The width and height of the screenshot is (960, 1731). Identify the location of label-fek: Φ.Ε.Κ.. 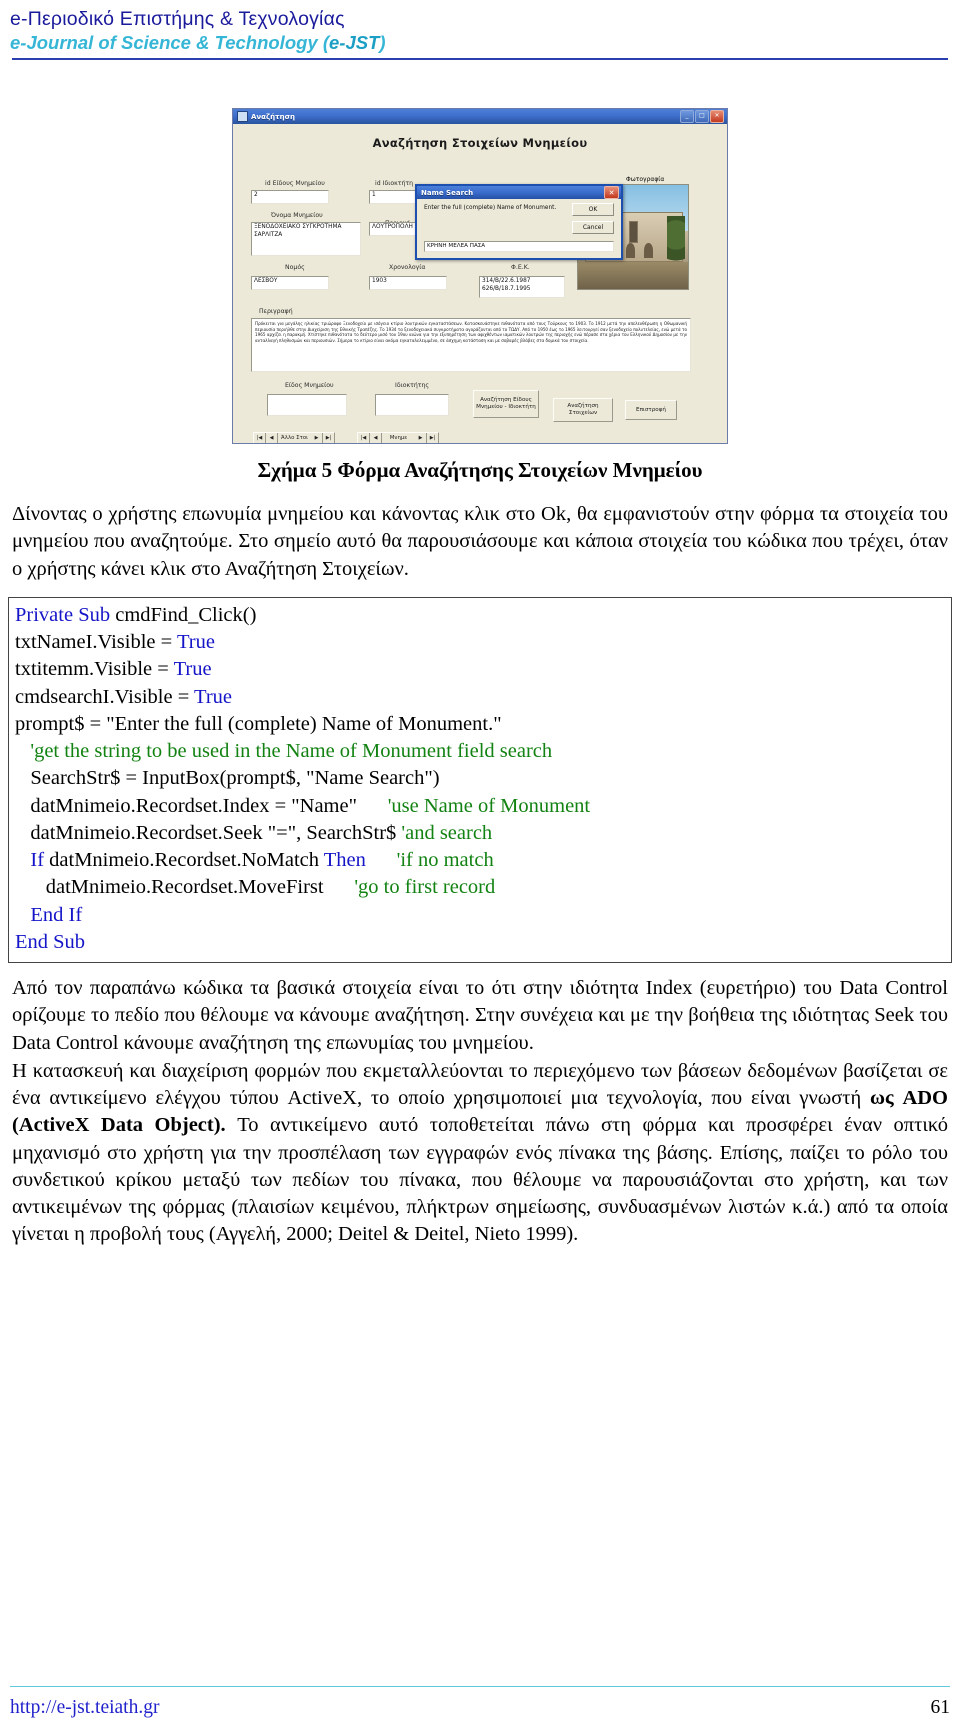
(520, 268).